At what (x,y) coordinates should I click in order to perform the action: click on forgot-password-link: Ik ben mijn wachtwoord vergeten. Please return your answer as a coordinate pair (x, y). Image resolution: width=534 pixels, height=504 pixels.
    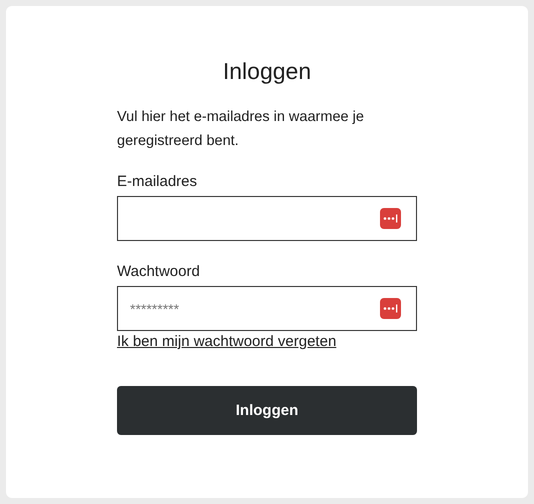
    Looking at the image, I should click on (226, 341).